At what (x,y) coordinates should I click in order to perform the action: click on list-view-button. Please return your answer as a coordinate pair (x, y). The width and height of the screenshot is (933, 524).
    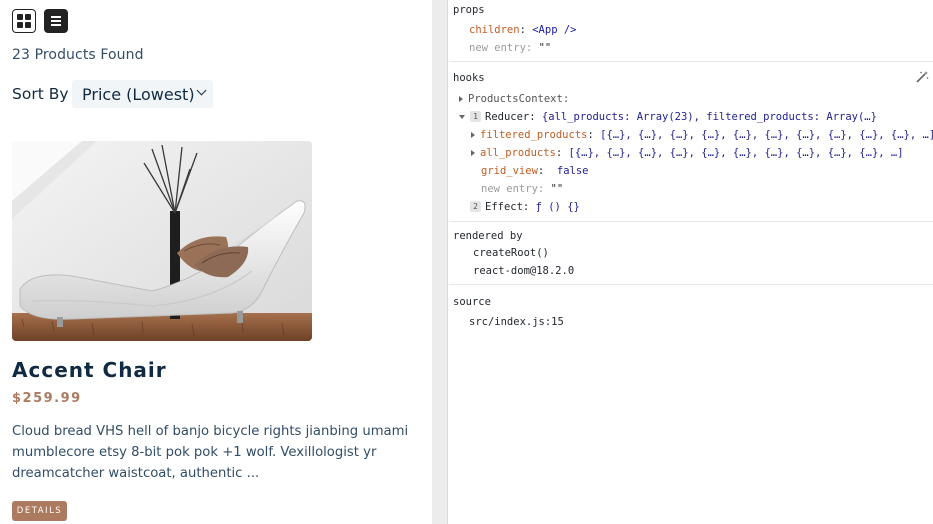
    Looking at the image, I should click on (56, 21).